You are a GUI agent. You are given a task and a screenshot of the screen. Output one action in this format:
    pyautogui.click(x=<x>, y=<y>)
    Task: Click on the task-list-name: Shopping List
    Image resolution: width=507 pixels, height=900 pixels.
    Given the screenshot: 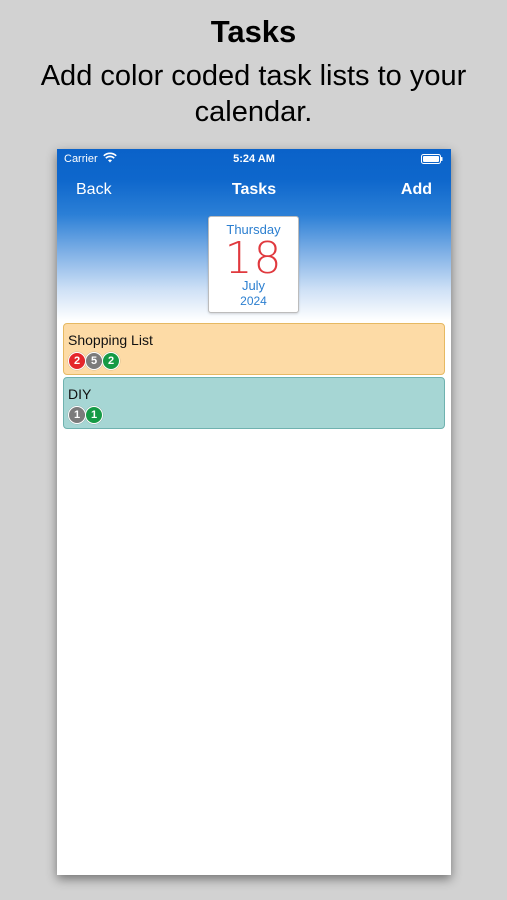 What is the action you would take?
    pyautogui.click(x=110, y=340)
    